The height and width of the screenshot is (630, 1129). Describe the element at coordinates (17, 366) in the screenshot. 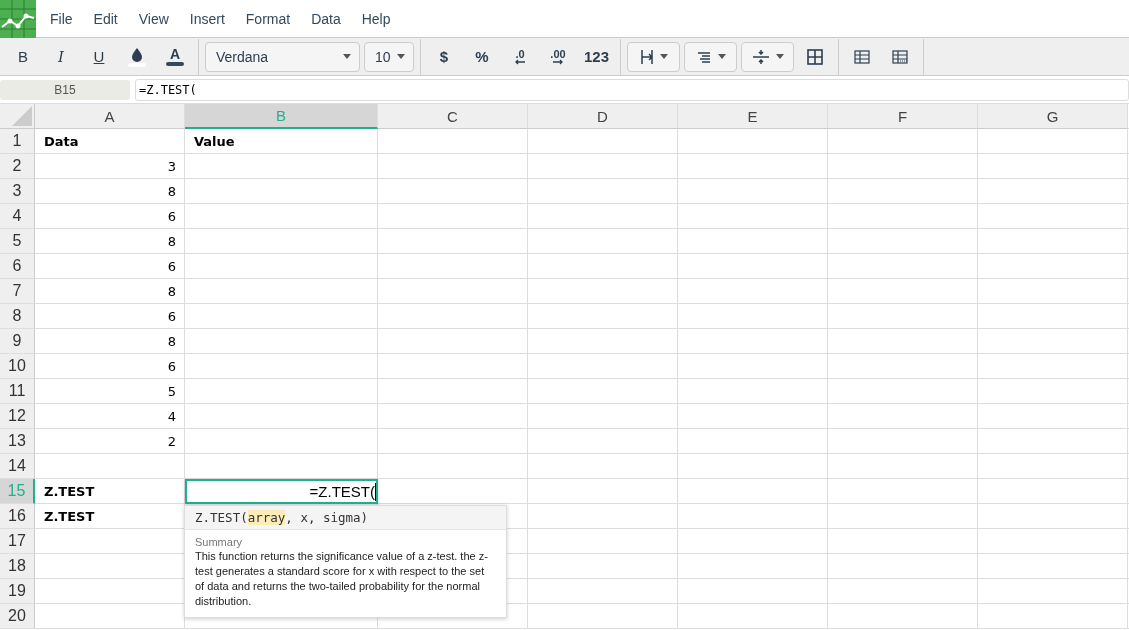

I see `row-header: 10` at that location.